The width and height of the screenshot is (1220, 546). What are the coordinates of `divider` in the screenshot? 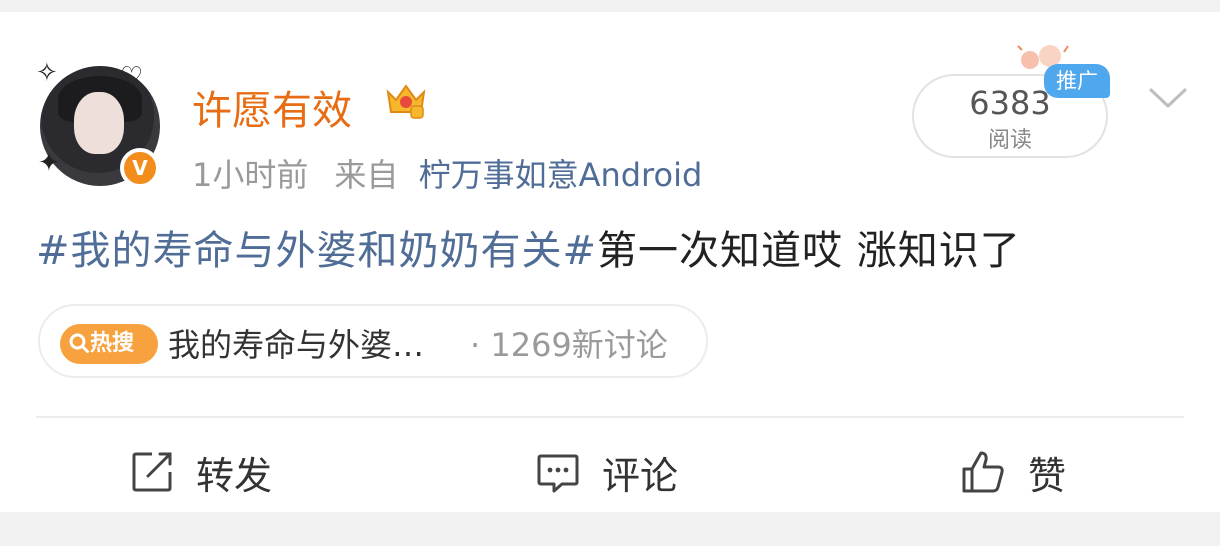 It's located at (610, 417).